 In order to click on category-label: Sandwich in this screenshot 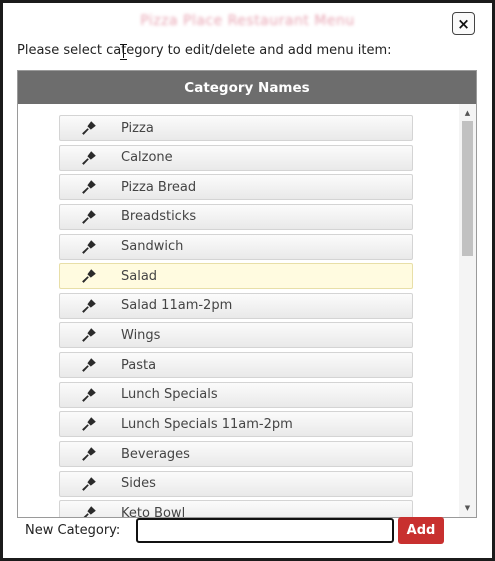, I will do `click(152, 247)`.